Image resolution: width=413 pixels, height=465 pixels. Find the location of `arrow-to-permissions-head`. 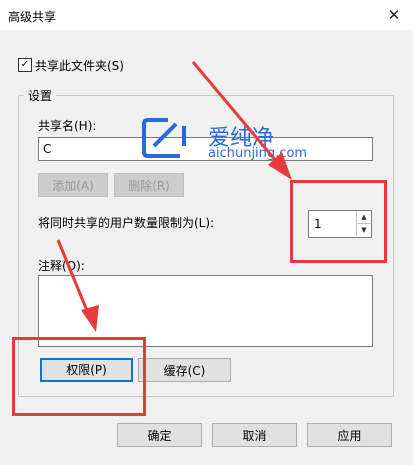

arrow-to-permissions-head is located at coordinates (90, 318).